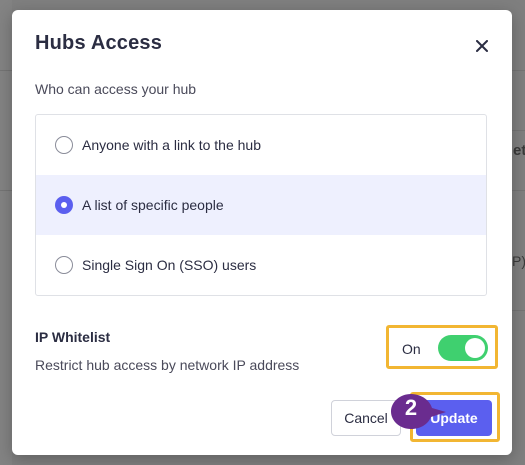  Describe the element at coordinates (463, 348) in the screenshot. I see `ip-whitelist-toggle` at that location.